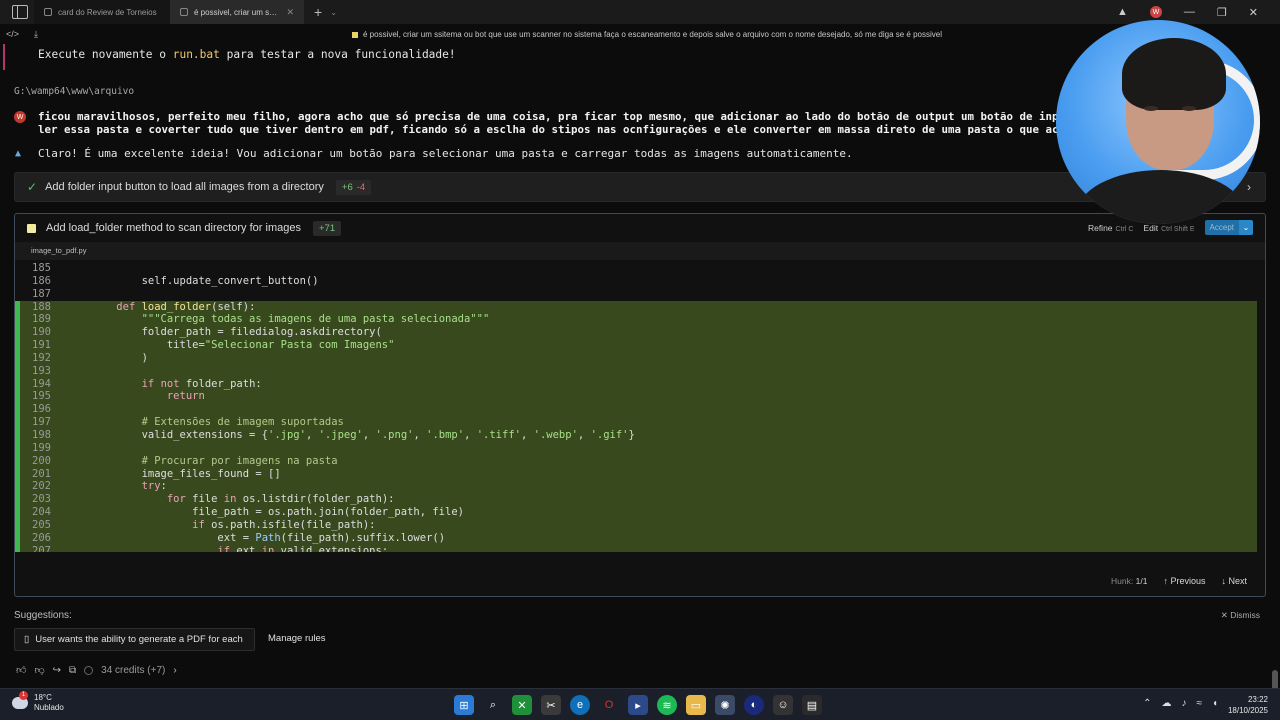  I want to click on search-icon: ⌕, so click(493, 705).